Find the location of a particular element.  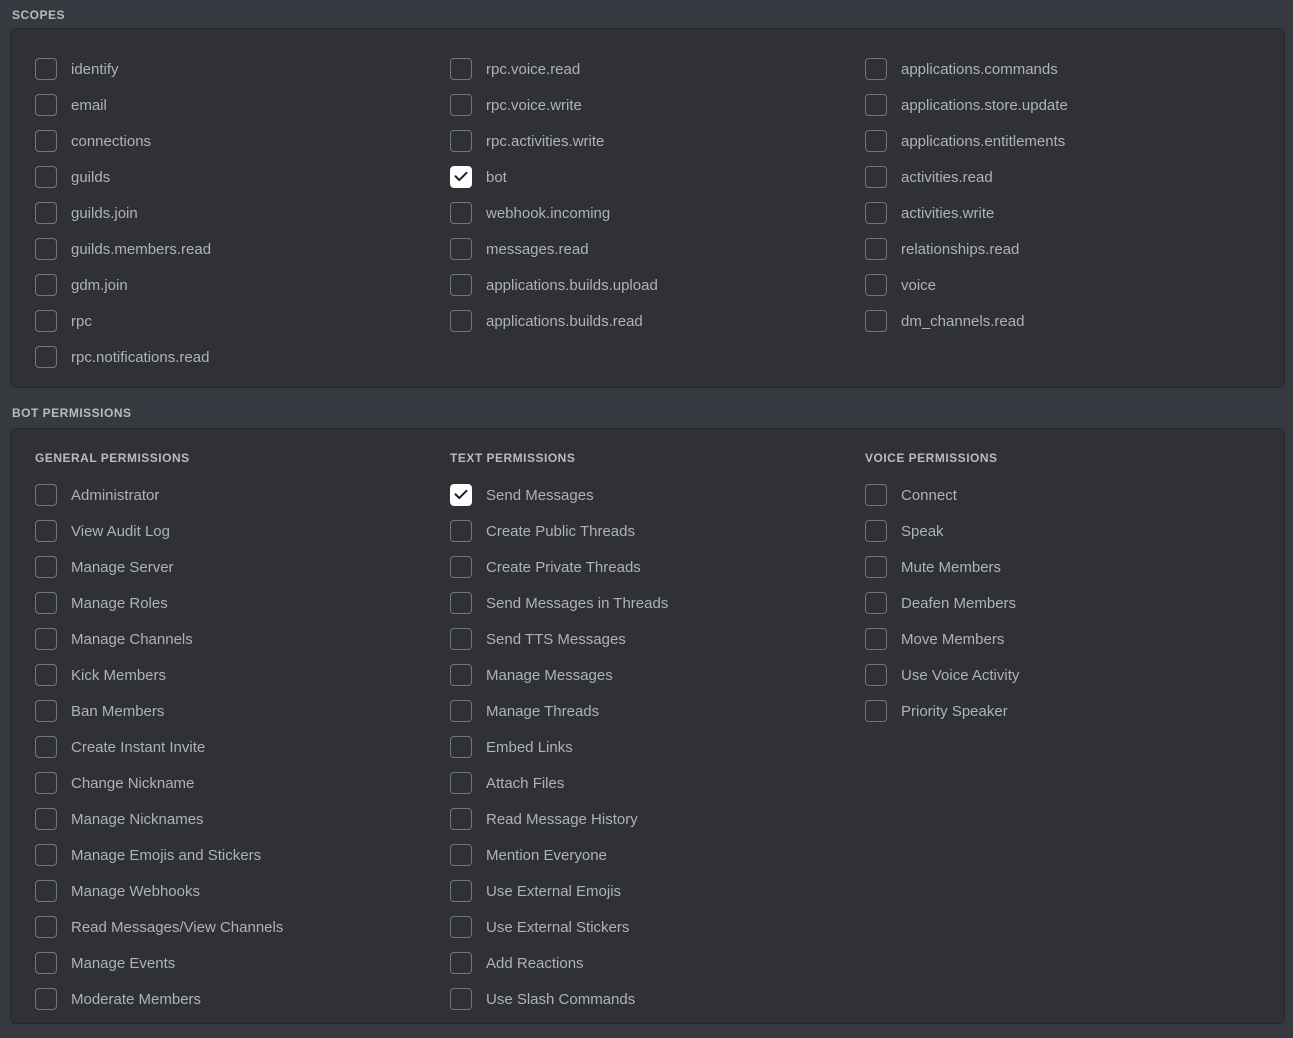

checkbox-manage-webhooks is located at coordinates (46, 891).